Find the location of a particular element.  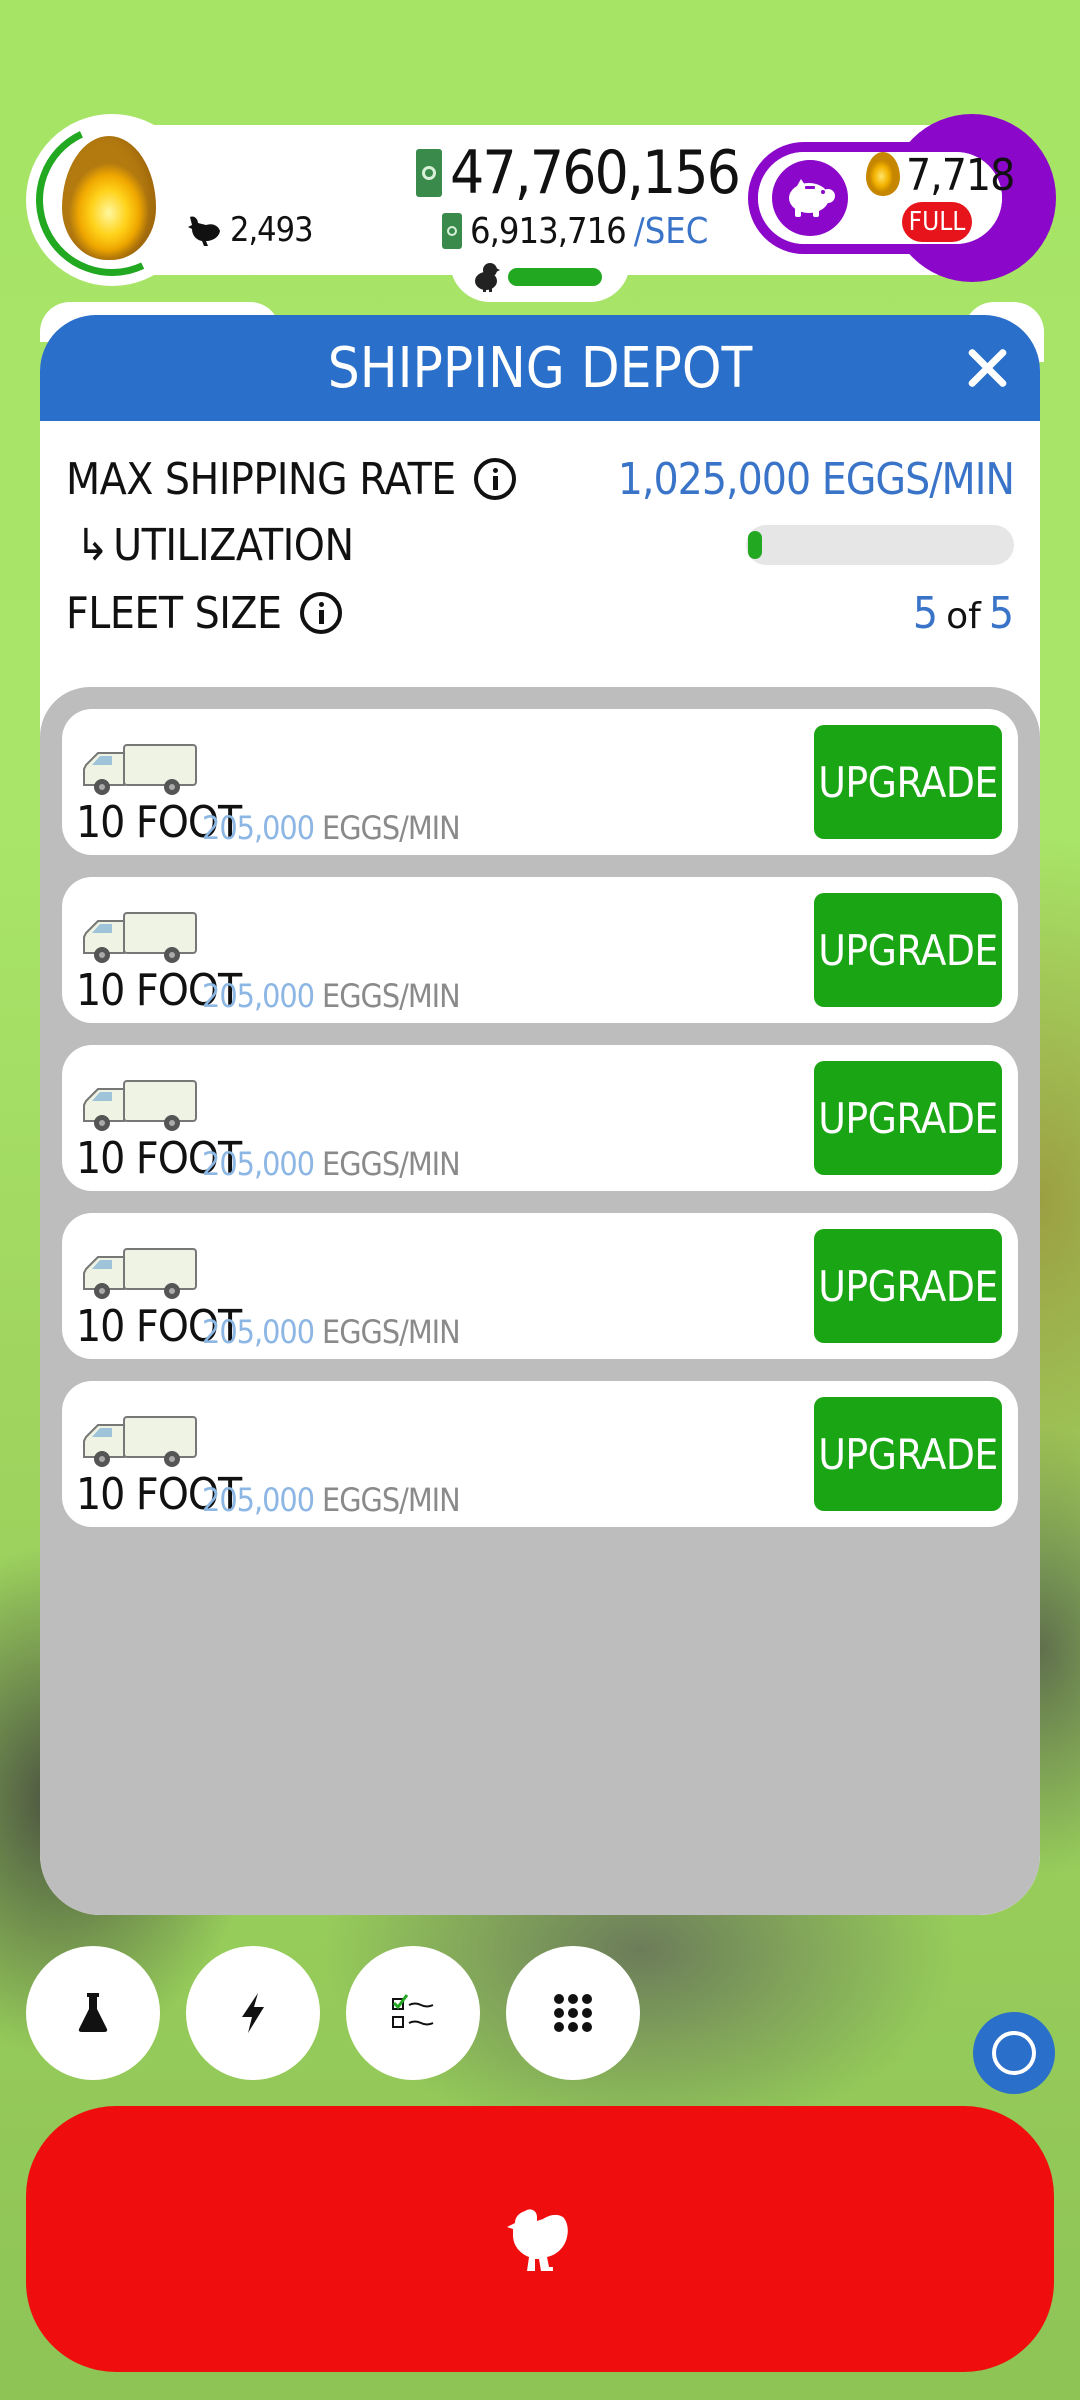

missions-button is located at coordinates (413, 2013).